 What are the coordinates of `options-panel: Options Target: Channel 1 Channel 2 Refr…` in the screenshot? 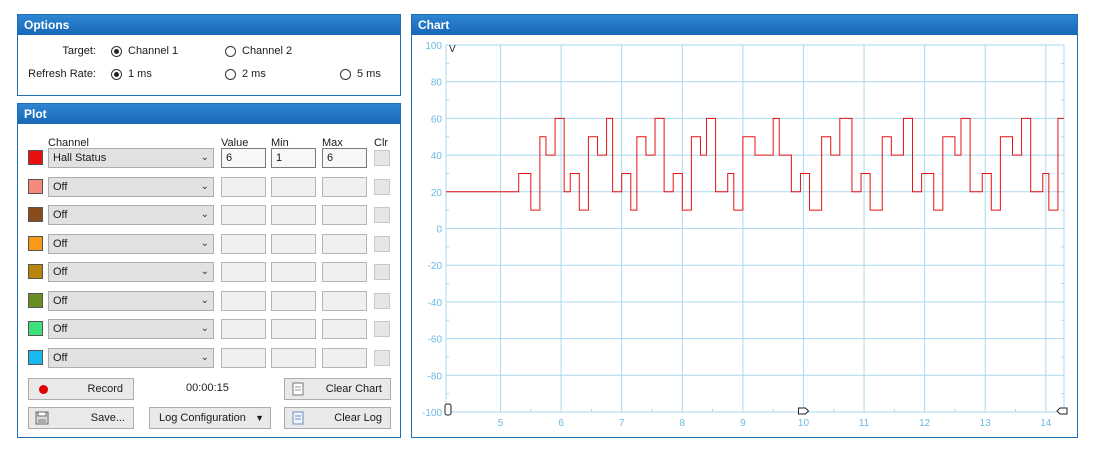 It's located at (209, 55).